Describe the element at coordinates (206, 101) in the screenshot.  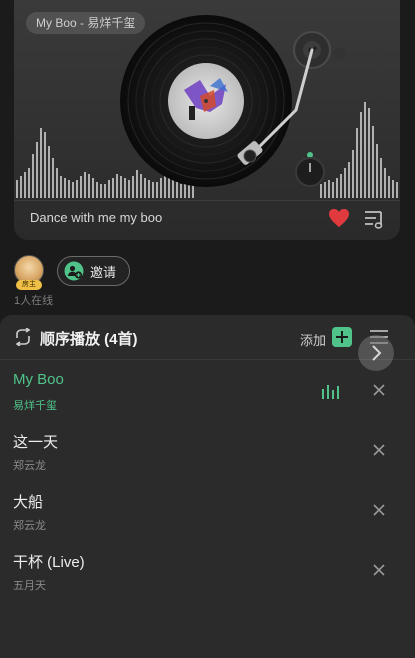
I see `album-label-art` at that location.